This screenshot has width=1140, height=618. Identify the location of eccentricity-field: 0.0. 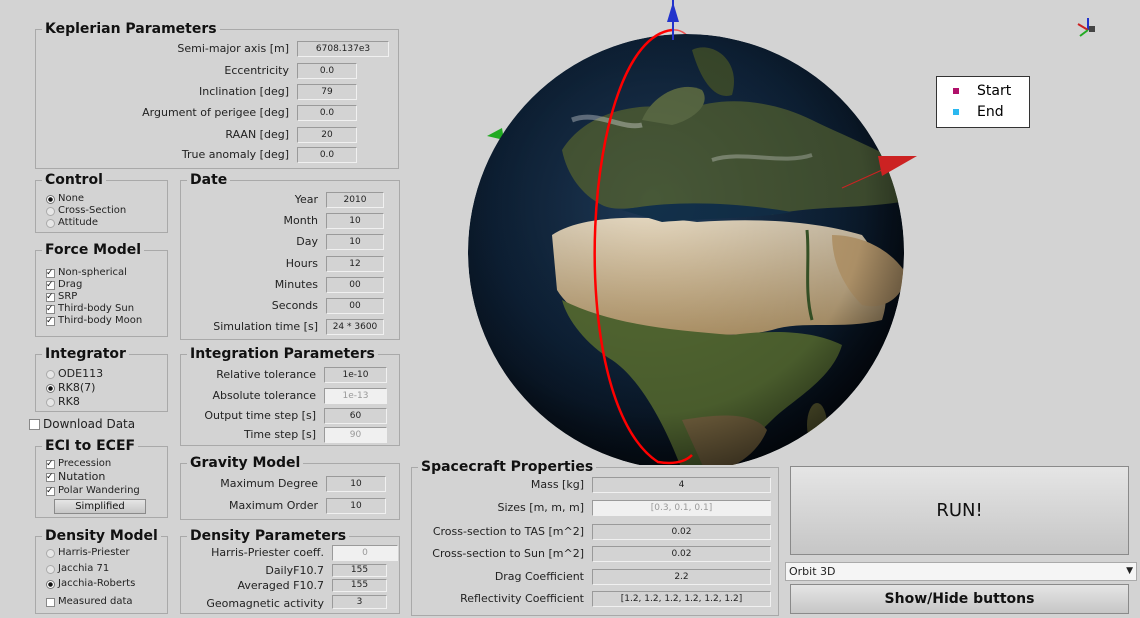
(327, 71).